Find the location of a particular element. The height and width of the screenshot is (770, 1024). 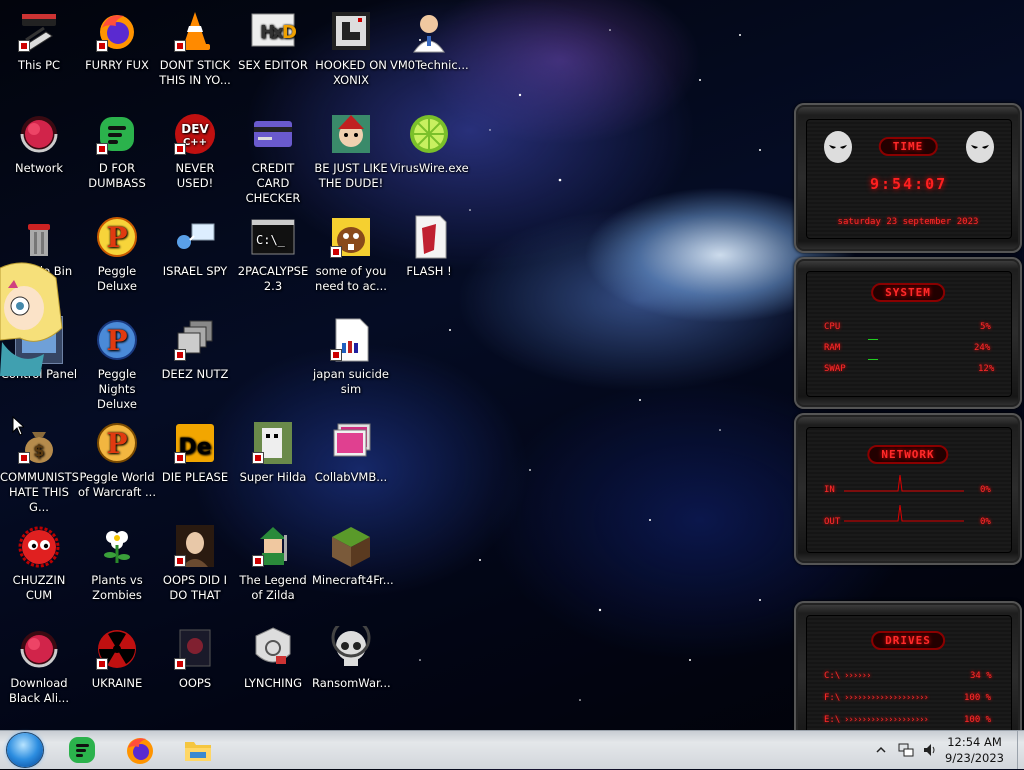

swap-value: 12% is located at coordinates (986, 369).